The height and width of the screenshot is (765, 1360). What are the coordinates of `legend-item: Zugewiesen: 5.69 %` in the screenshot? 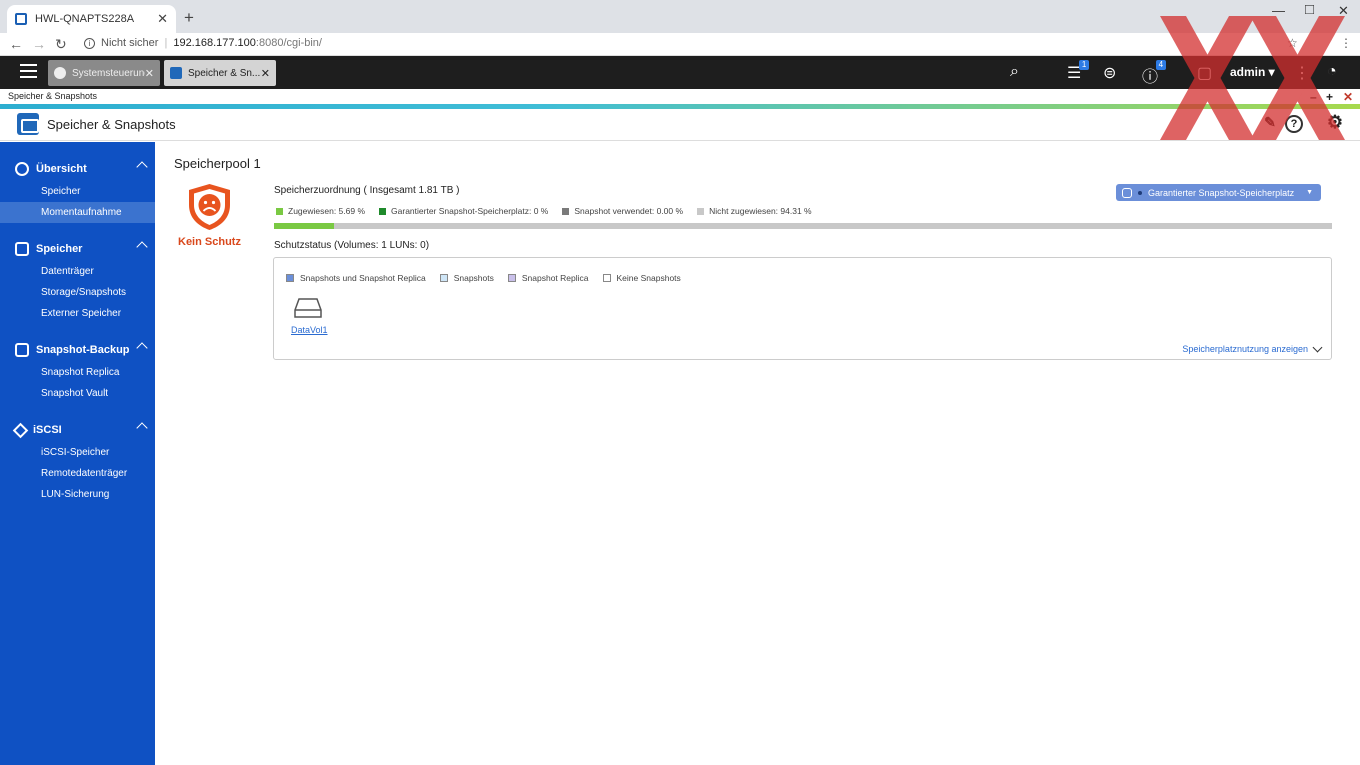 It's located at (320, 211).